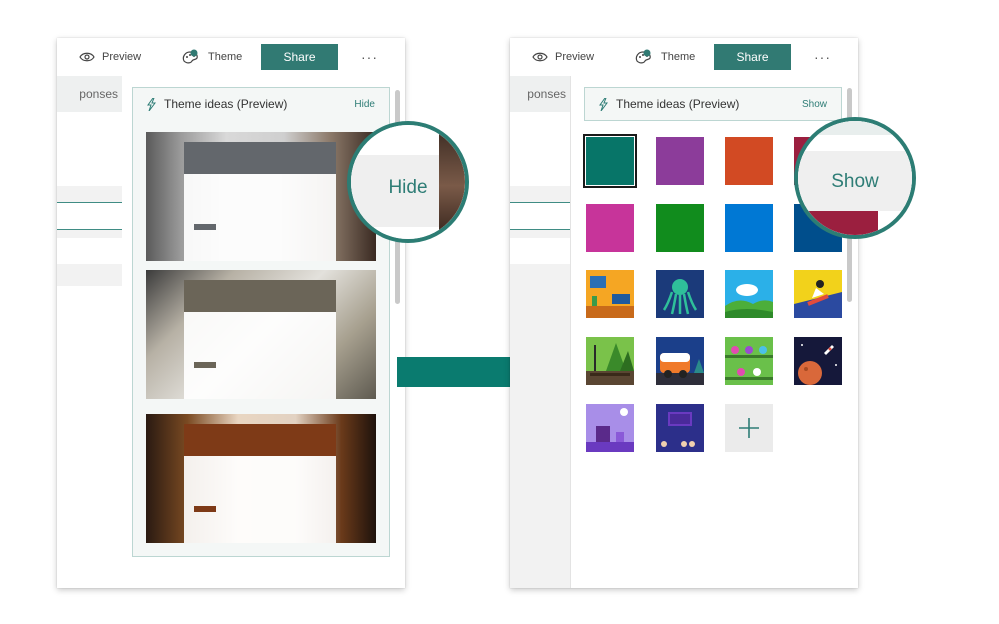 This screenshot has width=999, height=624. I want to click on octopus-theme-thumbnail, so click(680, 294).